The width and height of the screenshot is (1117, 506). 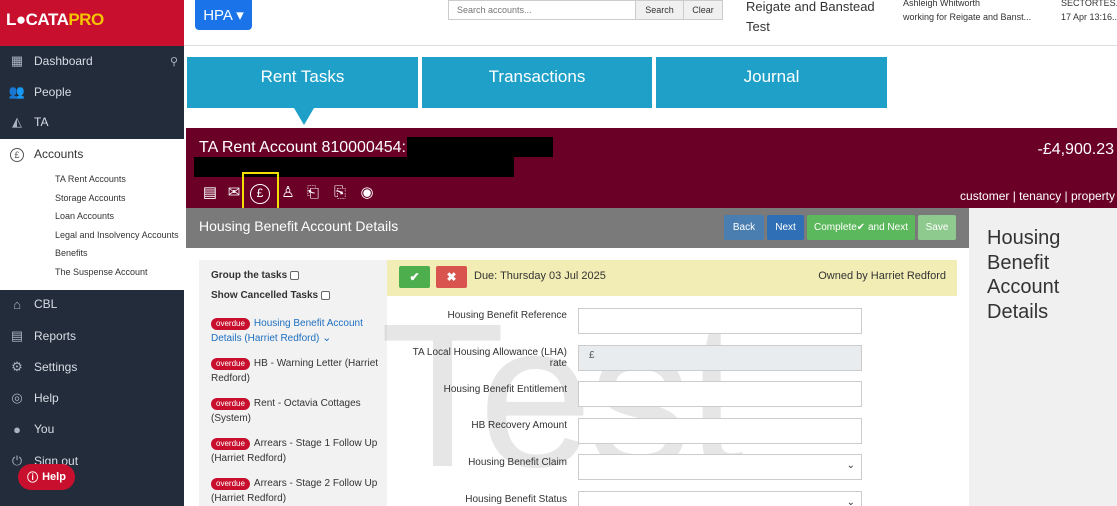 I want to click on accept-check-button: ✔, so click(x=414, y=277).